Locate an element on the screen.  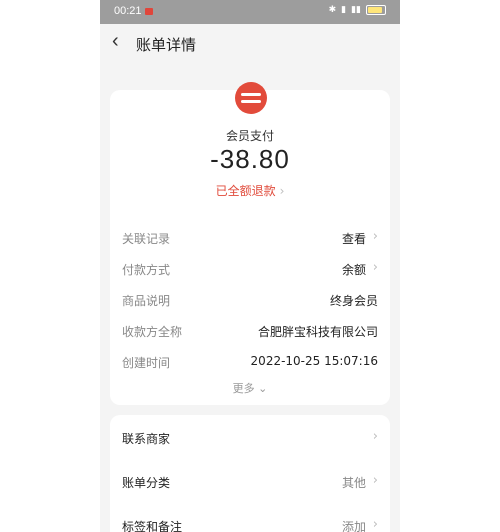
detail-label: 创建时间 is located at coordinates (146, 363).